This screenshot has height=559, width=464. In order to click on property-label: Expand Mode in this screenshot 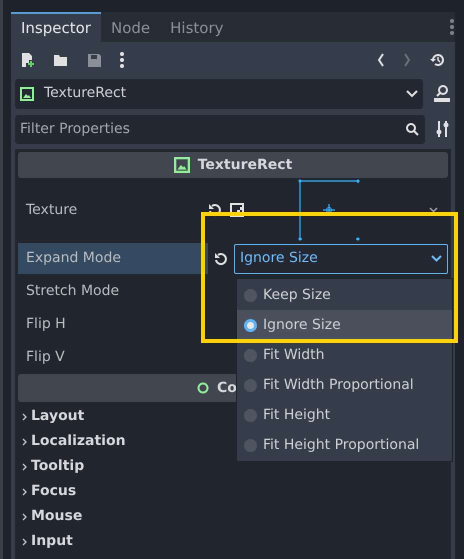, I will do `click(73, 258)`.